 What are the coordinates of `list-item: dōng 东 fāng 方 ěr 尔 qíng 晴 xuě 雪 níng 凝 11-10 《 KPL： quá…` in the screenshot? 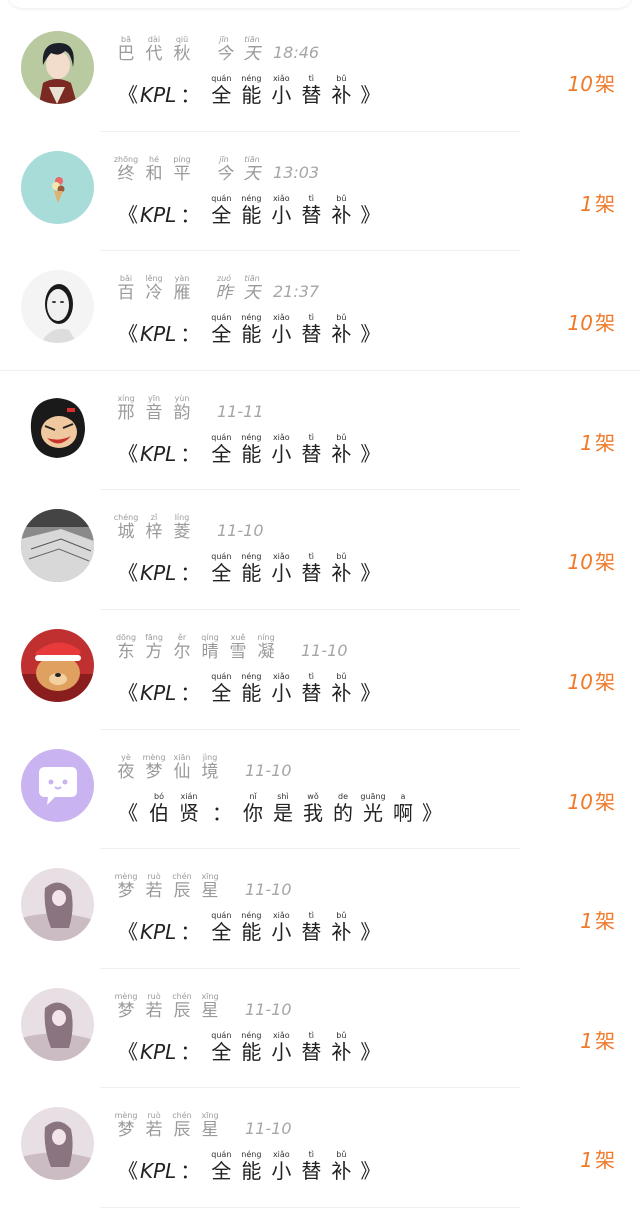 It's located at (320, 670).